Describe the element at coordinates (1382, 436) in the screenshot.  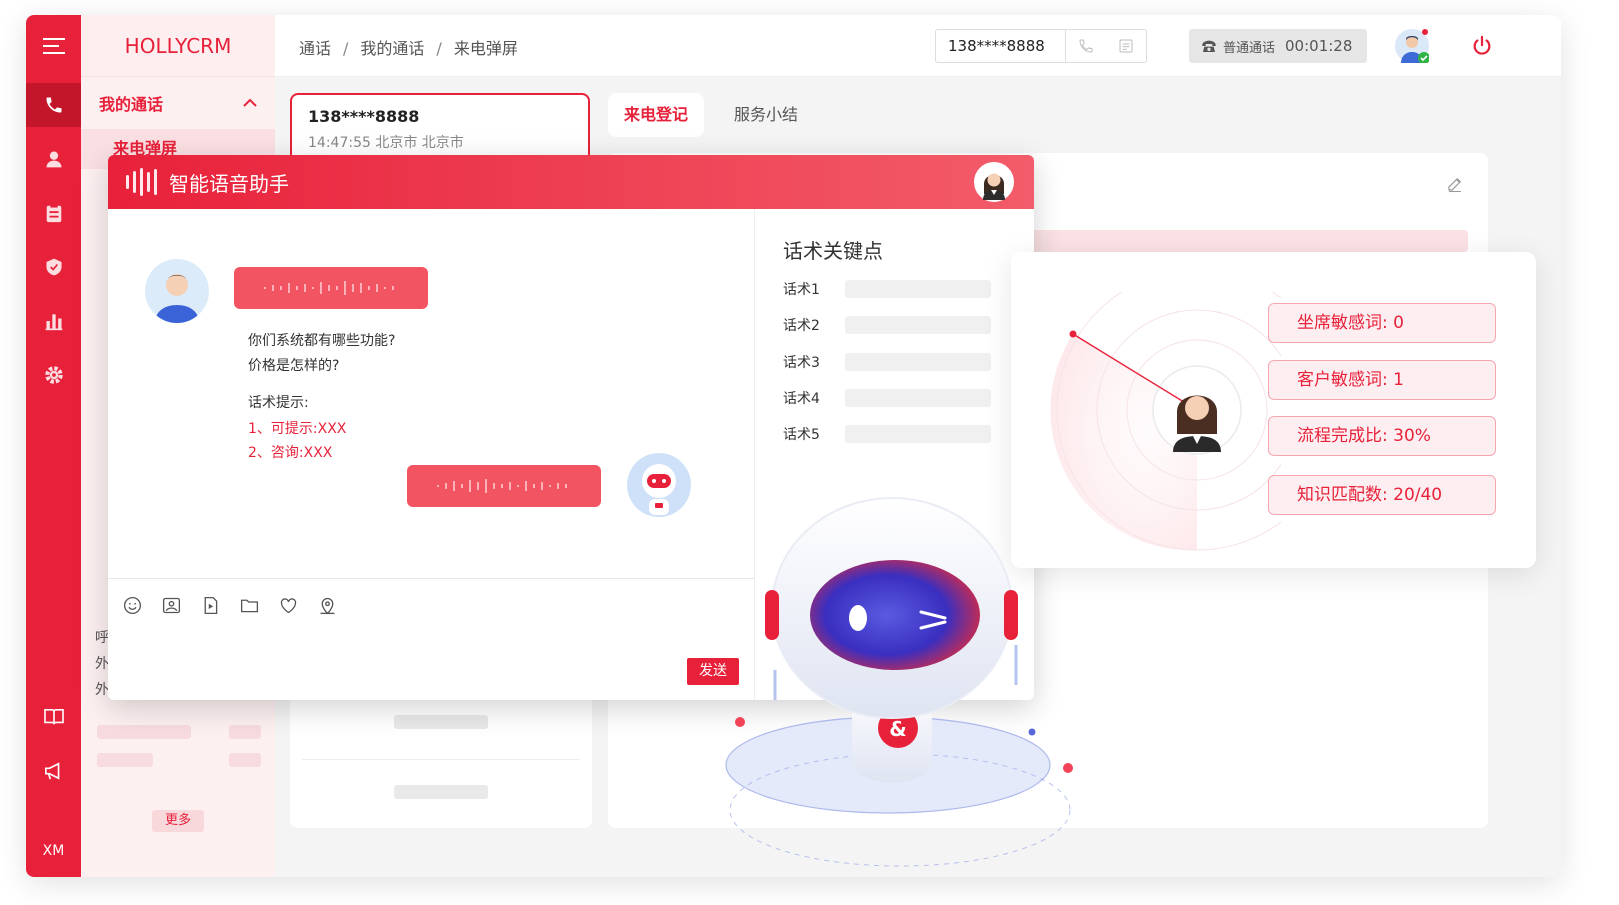
I see `flow-completion-stat: 流程完成比: 30%` at that location.